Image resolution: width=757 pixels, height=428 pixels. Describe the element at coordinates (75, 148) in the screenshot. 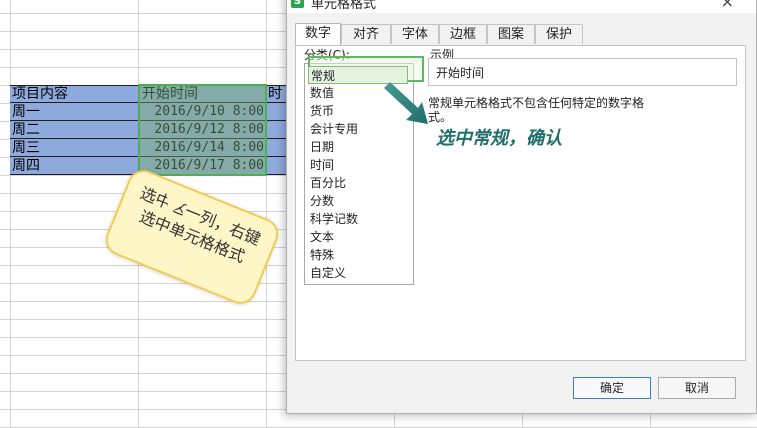

I see `item-cell: 周三` at that location.